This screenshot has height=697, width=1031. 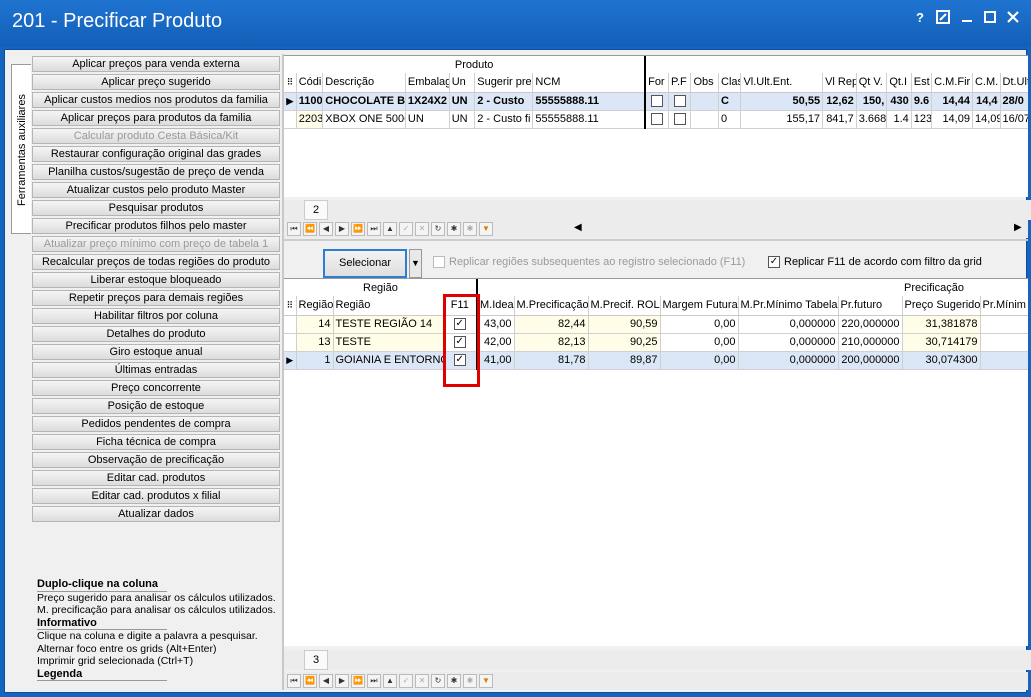 What do you see at coordinates (941, 342) in the screenshot?
I see `cell: 30,714179` at bounding box center [941, 342].